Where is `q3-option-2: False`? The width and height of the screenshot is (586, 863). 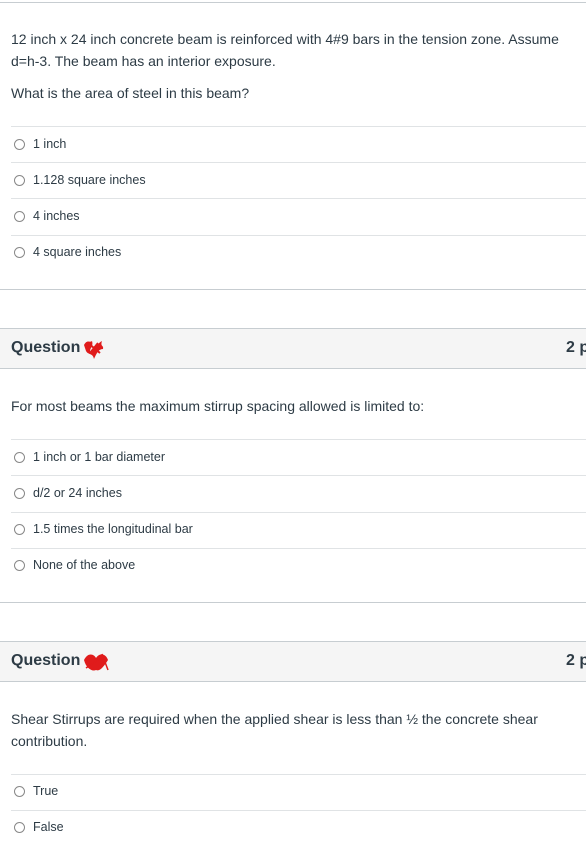
q3-option-2: False is located at coordinates (39, 827).